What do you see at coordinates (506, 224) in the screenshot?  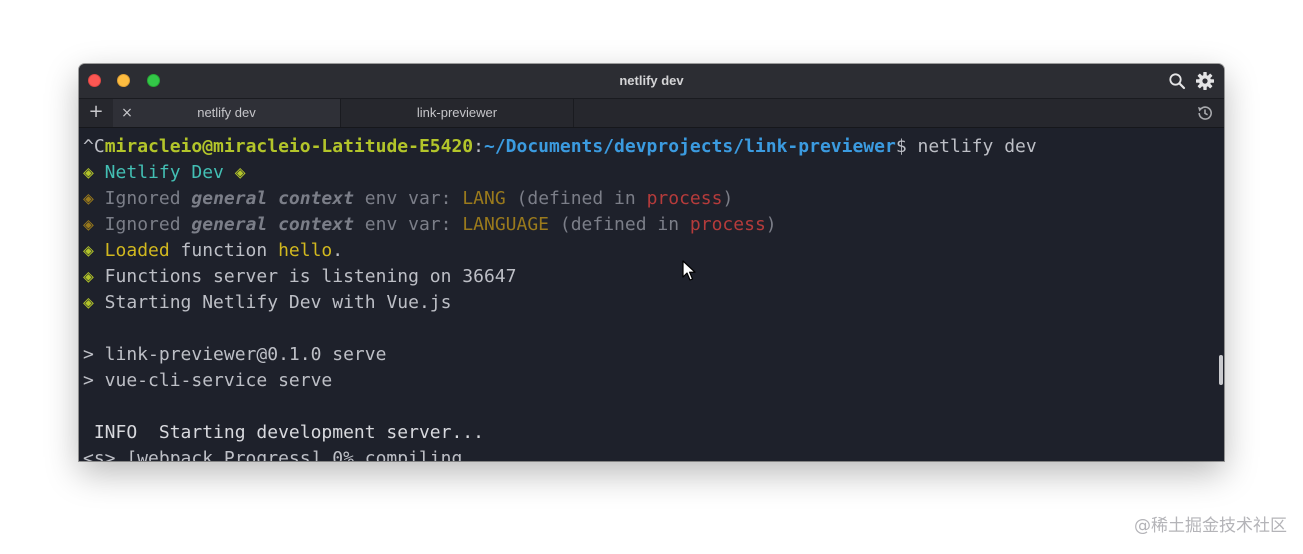 I see `env-var-name: LANGUAGE` at bounding box center [506, 224].